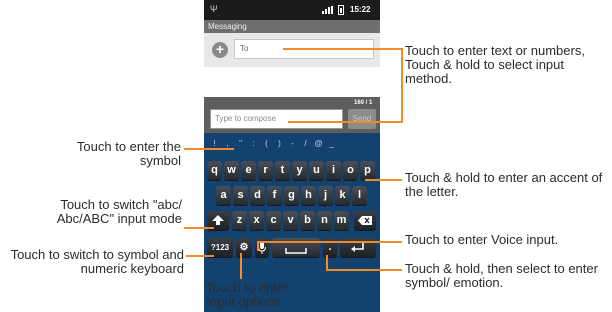  I want to click on backspace-icon, so click(365, 220).